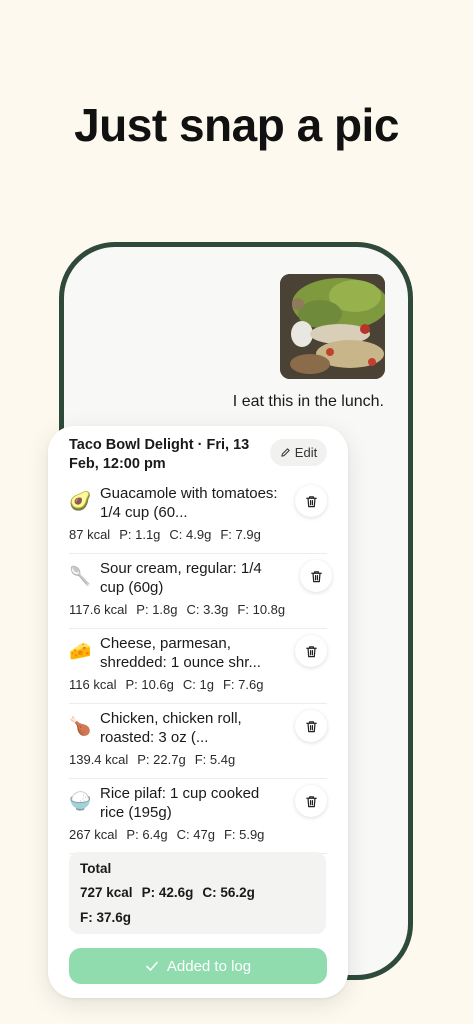 The image size is (473, 1024). I want to click on food-macros: 116 kcal P: 10.6g C: 1g F: 7.6g, so click(170, 684).